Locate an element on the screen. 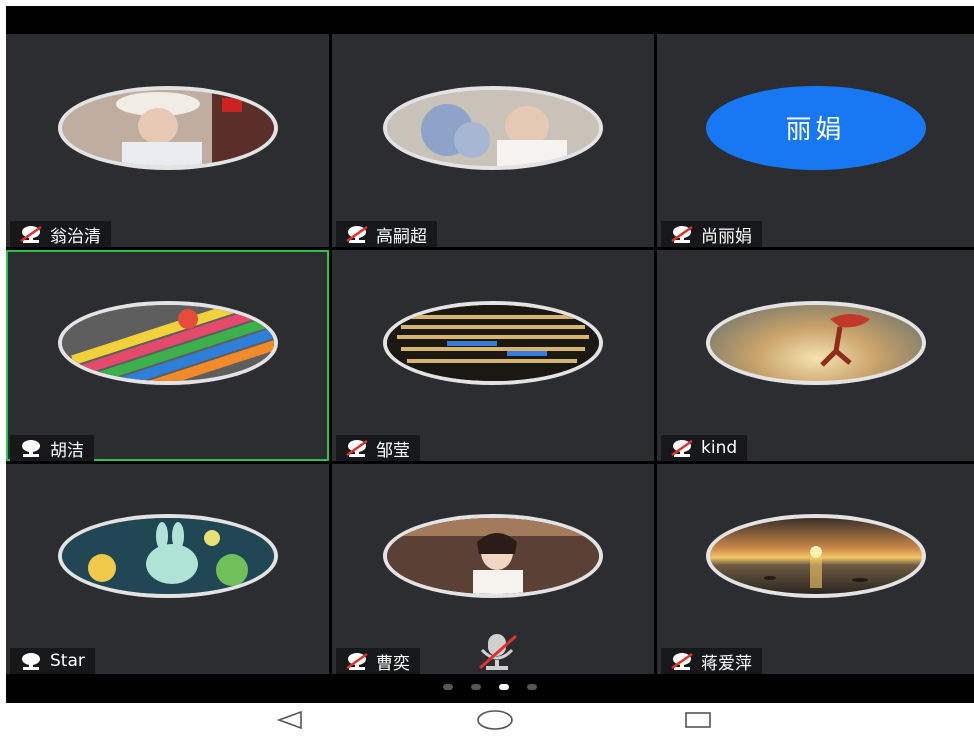 The width and height of the screenshot is (974, 736). system-nav-bar is located at coordinates (487, 719).